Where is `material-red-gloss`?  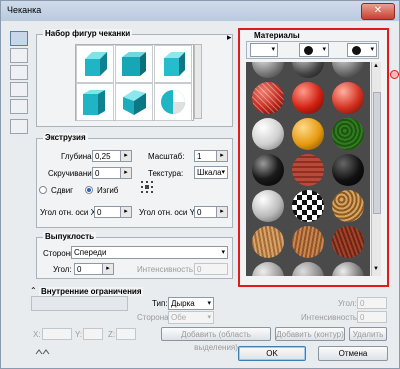
material-red-gloss is located at coordinates (348, 98).